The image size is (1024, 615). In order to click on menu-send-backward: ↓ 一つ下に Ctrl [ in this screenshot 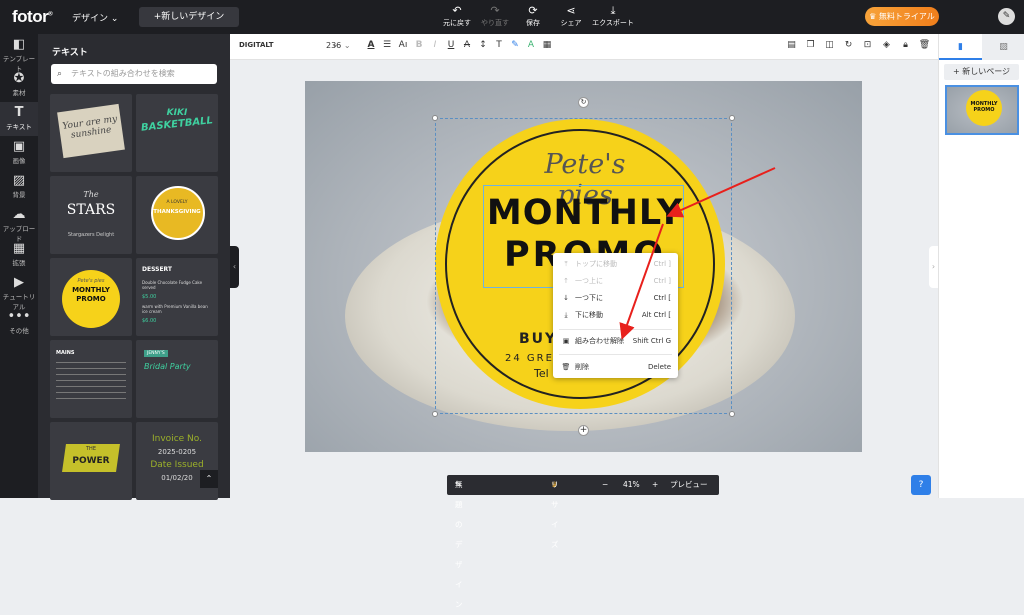, I will do `click(615, 298)`.